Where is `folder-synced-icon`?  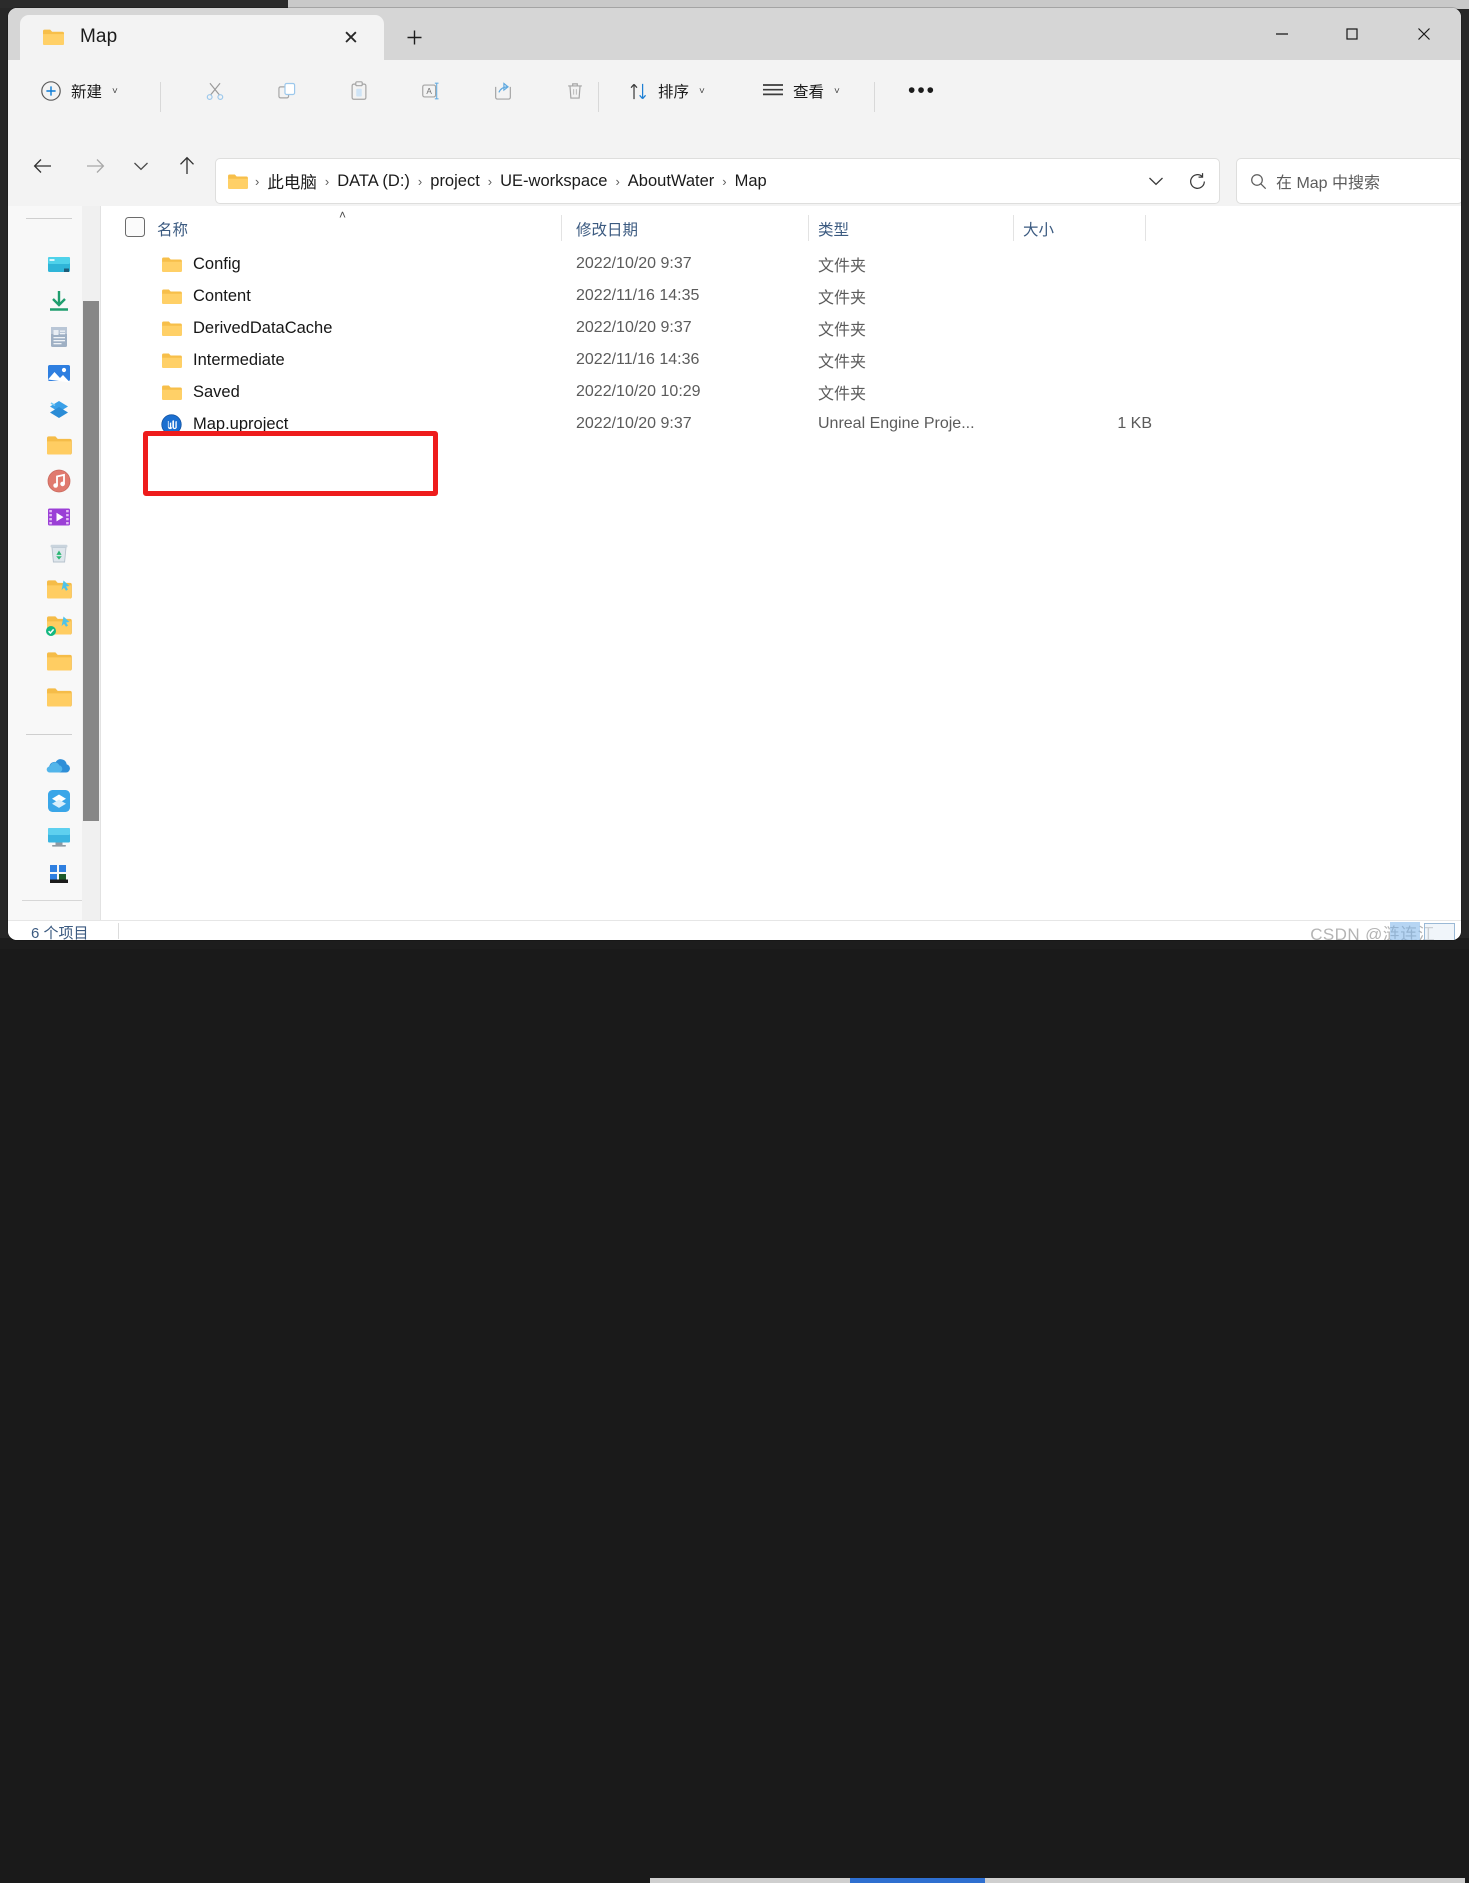
folder-synced-icon is located at coordinates (59, 625).